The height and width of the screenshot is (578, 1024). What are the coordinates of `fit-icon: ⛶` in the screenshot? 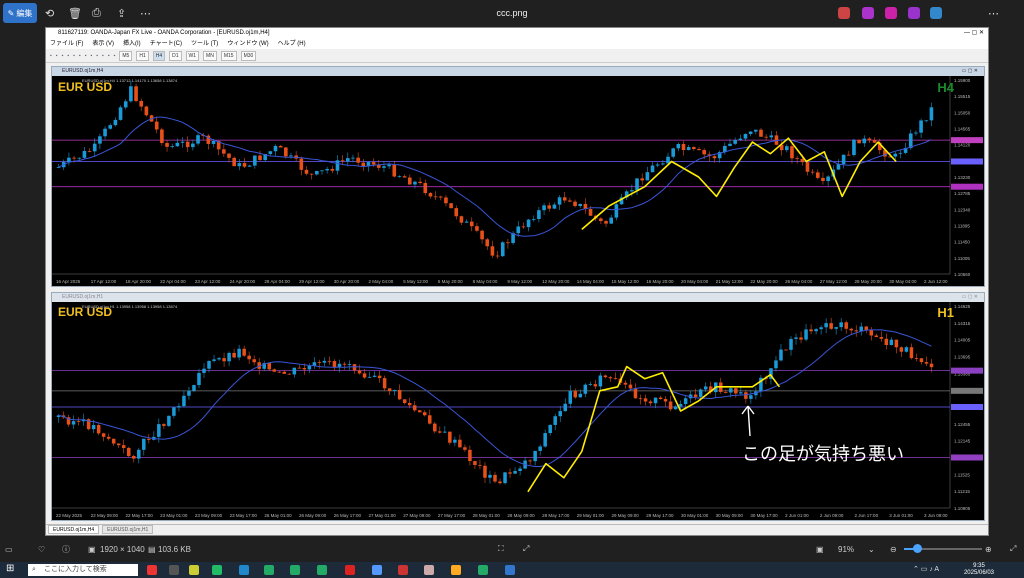 It's located at (501, 549).